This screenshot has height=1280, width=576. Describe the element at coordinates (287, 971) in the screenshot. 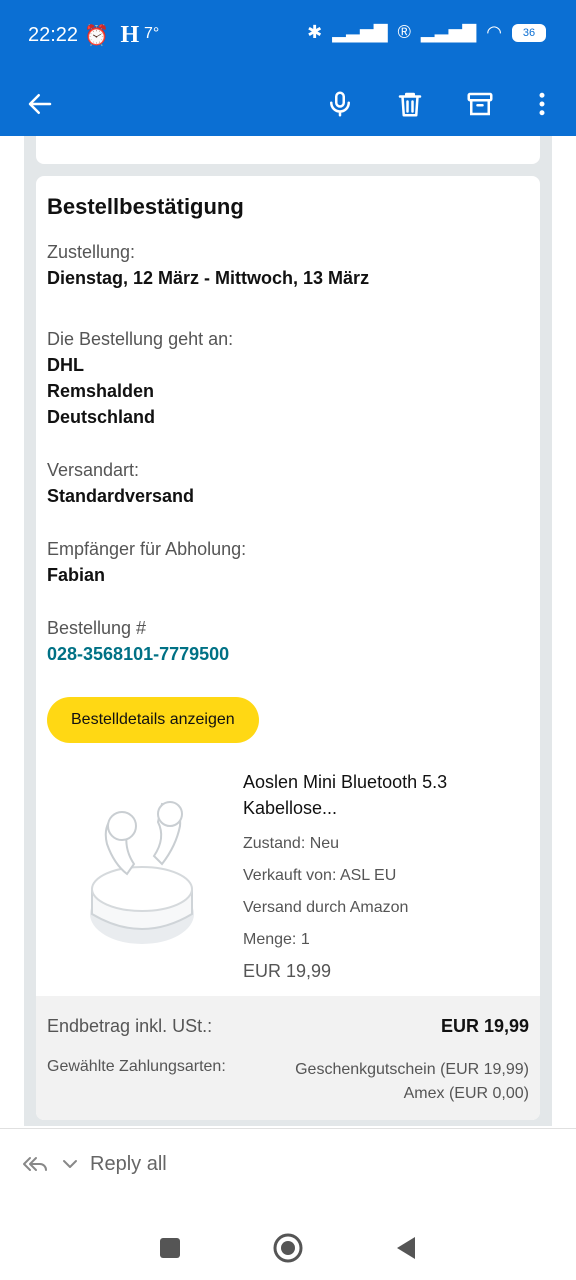

I see `product-price: EUR 19,99` at that location.